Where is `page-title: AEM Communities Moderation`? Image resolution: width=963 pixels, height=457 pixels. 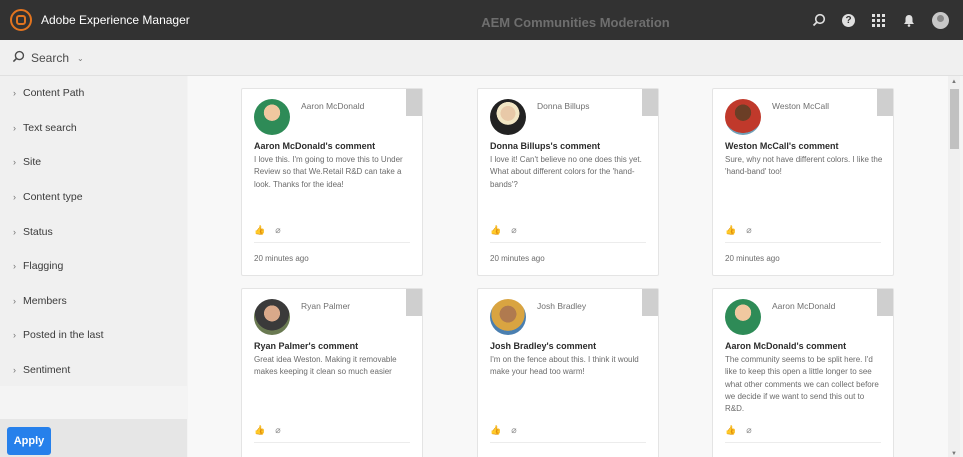 page-title: AEM Communities Moderation is located at coordinates (575, 22).